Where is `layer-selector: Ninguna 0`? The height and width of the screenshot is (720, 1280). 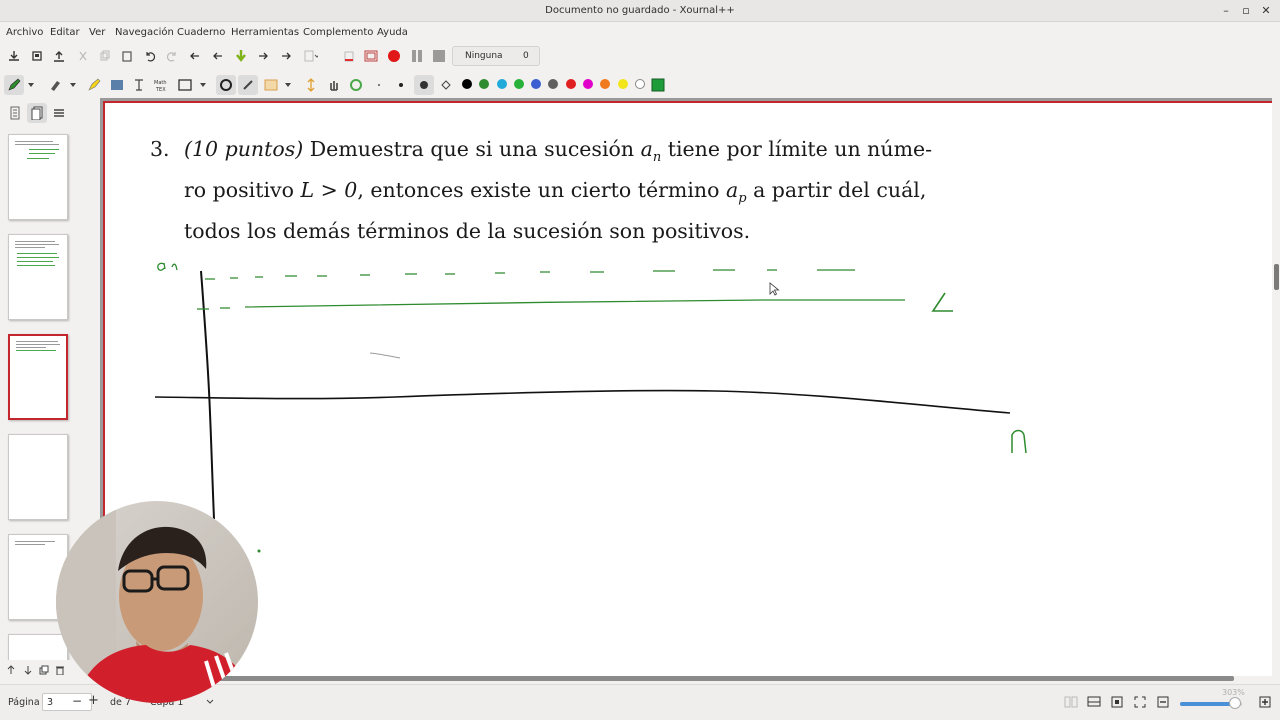
layer-selector: Ninguna 0 is located at coordinates (496, 56).